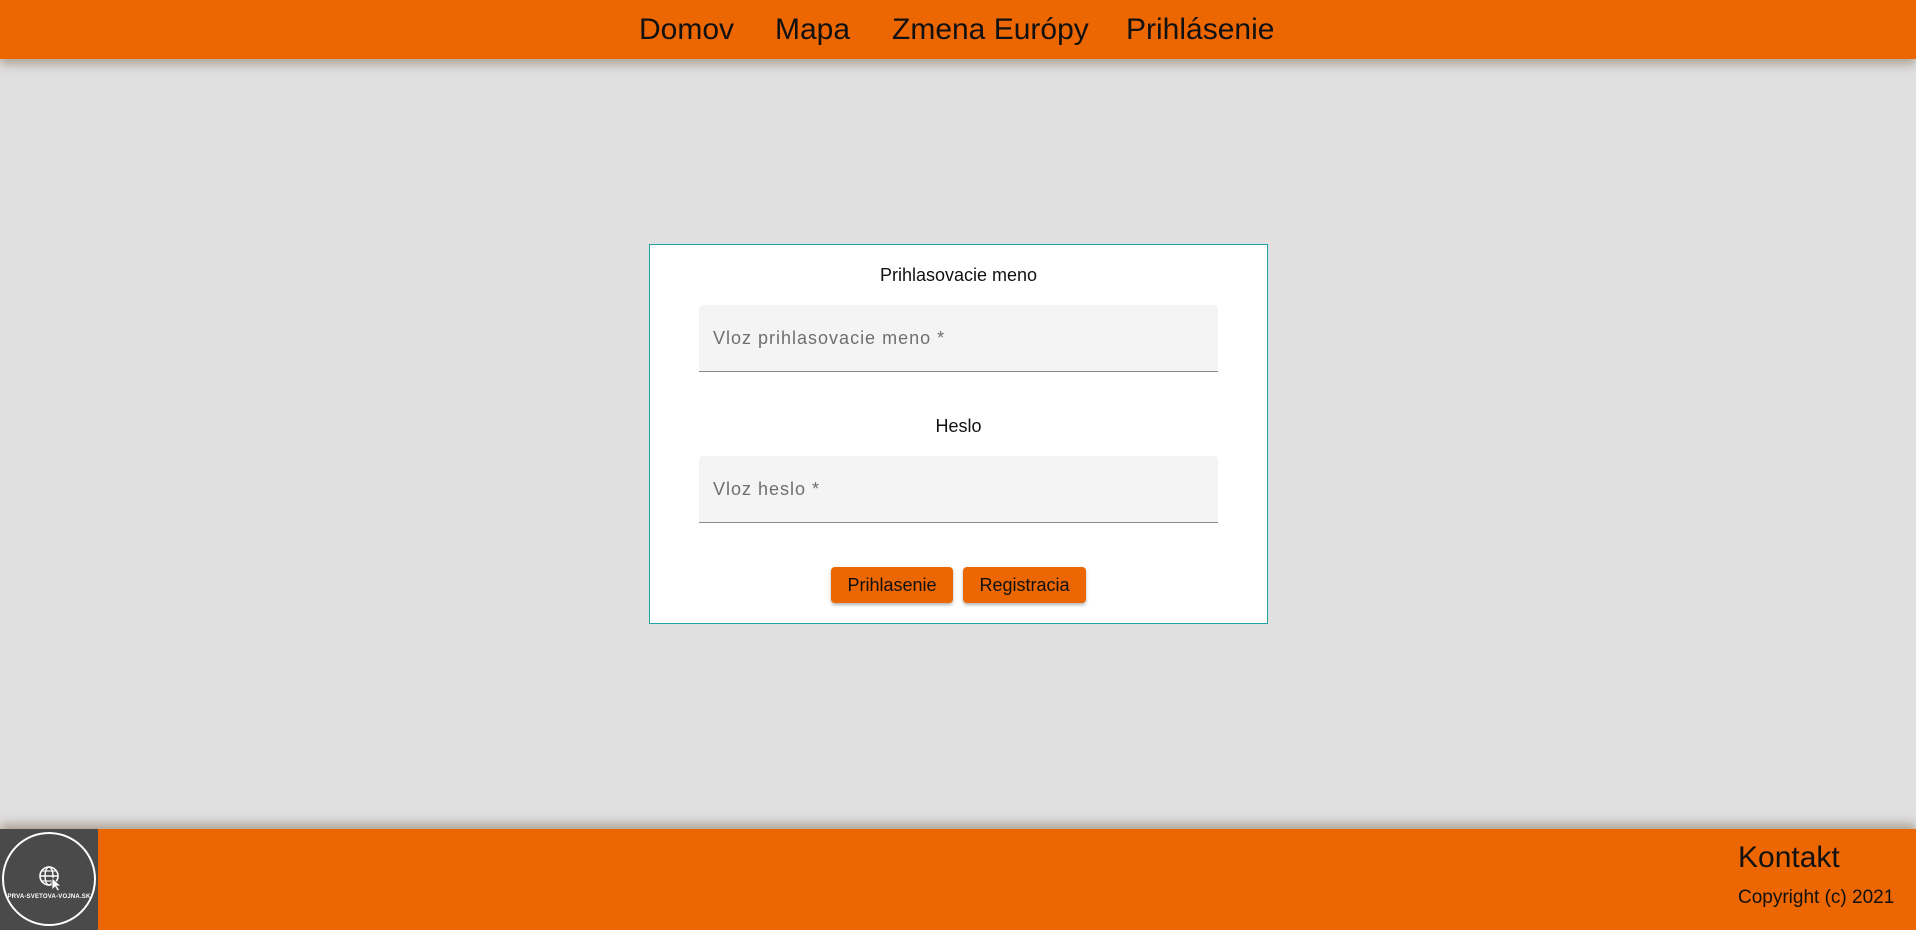 The height and width of the screenshot is (930, 1916). Describe the element at coordinates (892, 585) in the screenshot. I see `login-button: Prihlasenie` at that location.